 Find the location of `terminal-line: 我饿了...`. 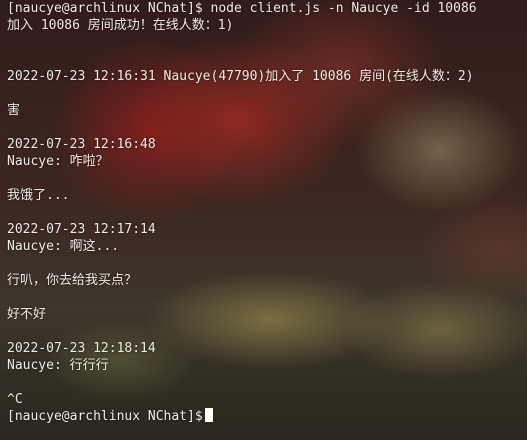

terminal-line: 我饿了... is located at coordinates (38, 195).